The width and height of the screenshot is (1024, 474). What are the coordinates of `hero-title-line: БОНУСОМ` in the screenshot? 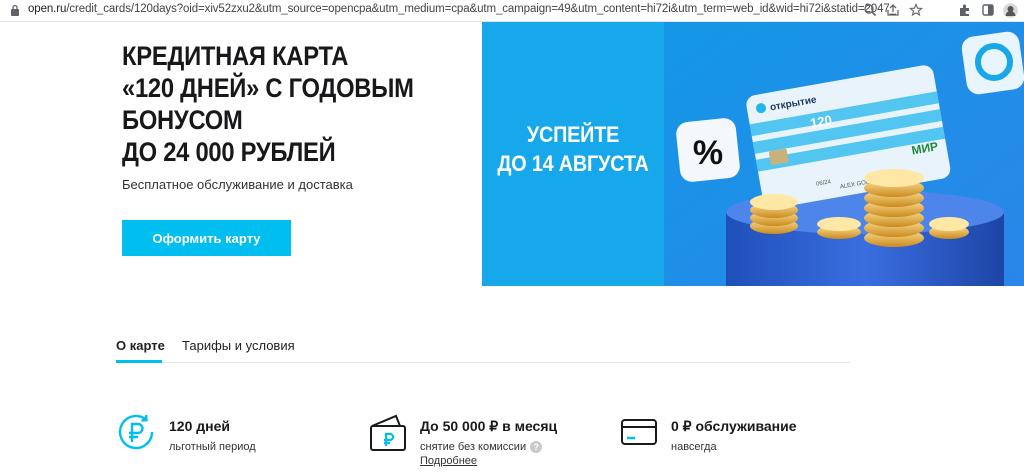 It's located at (182, 120).